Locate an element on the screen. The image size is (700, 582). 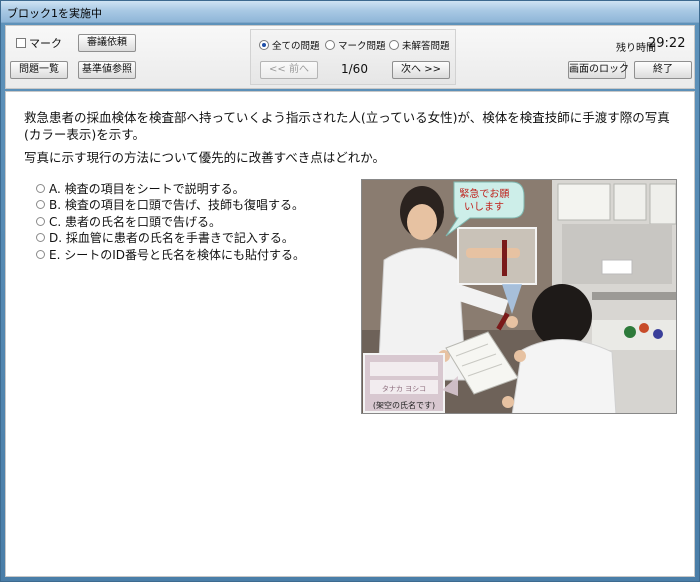
choice-a: A. 検査の項目をシートで説明する。 is located at coordinates (170, 188).